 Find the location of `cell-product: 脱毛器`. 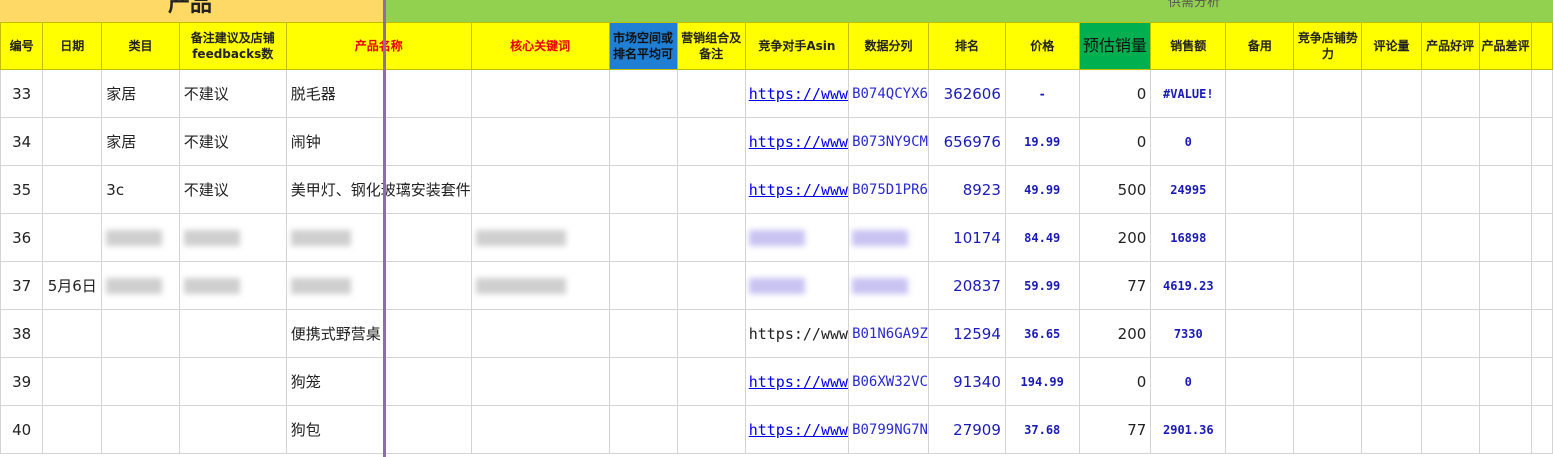

cell-product: 脱毛器 is located at coordinates (378, 93).